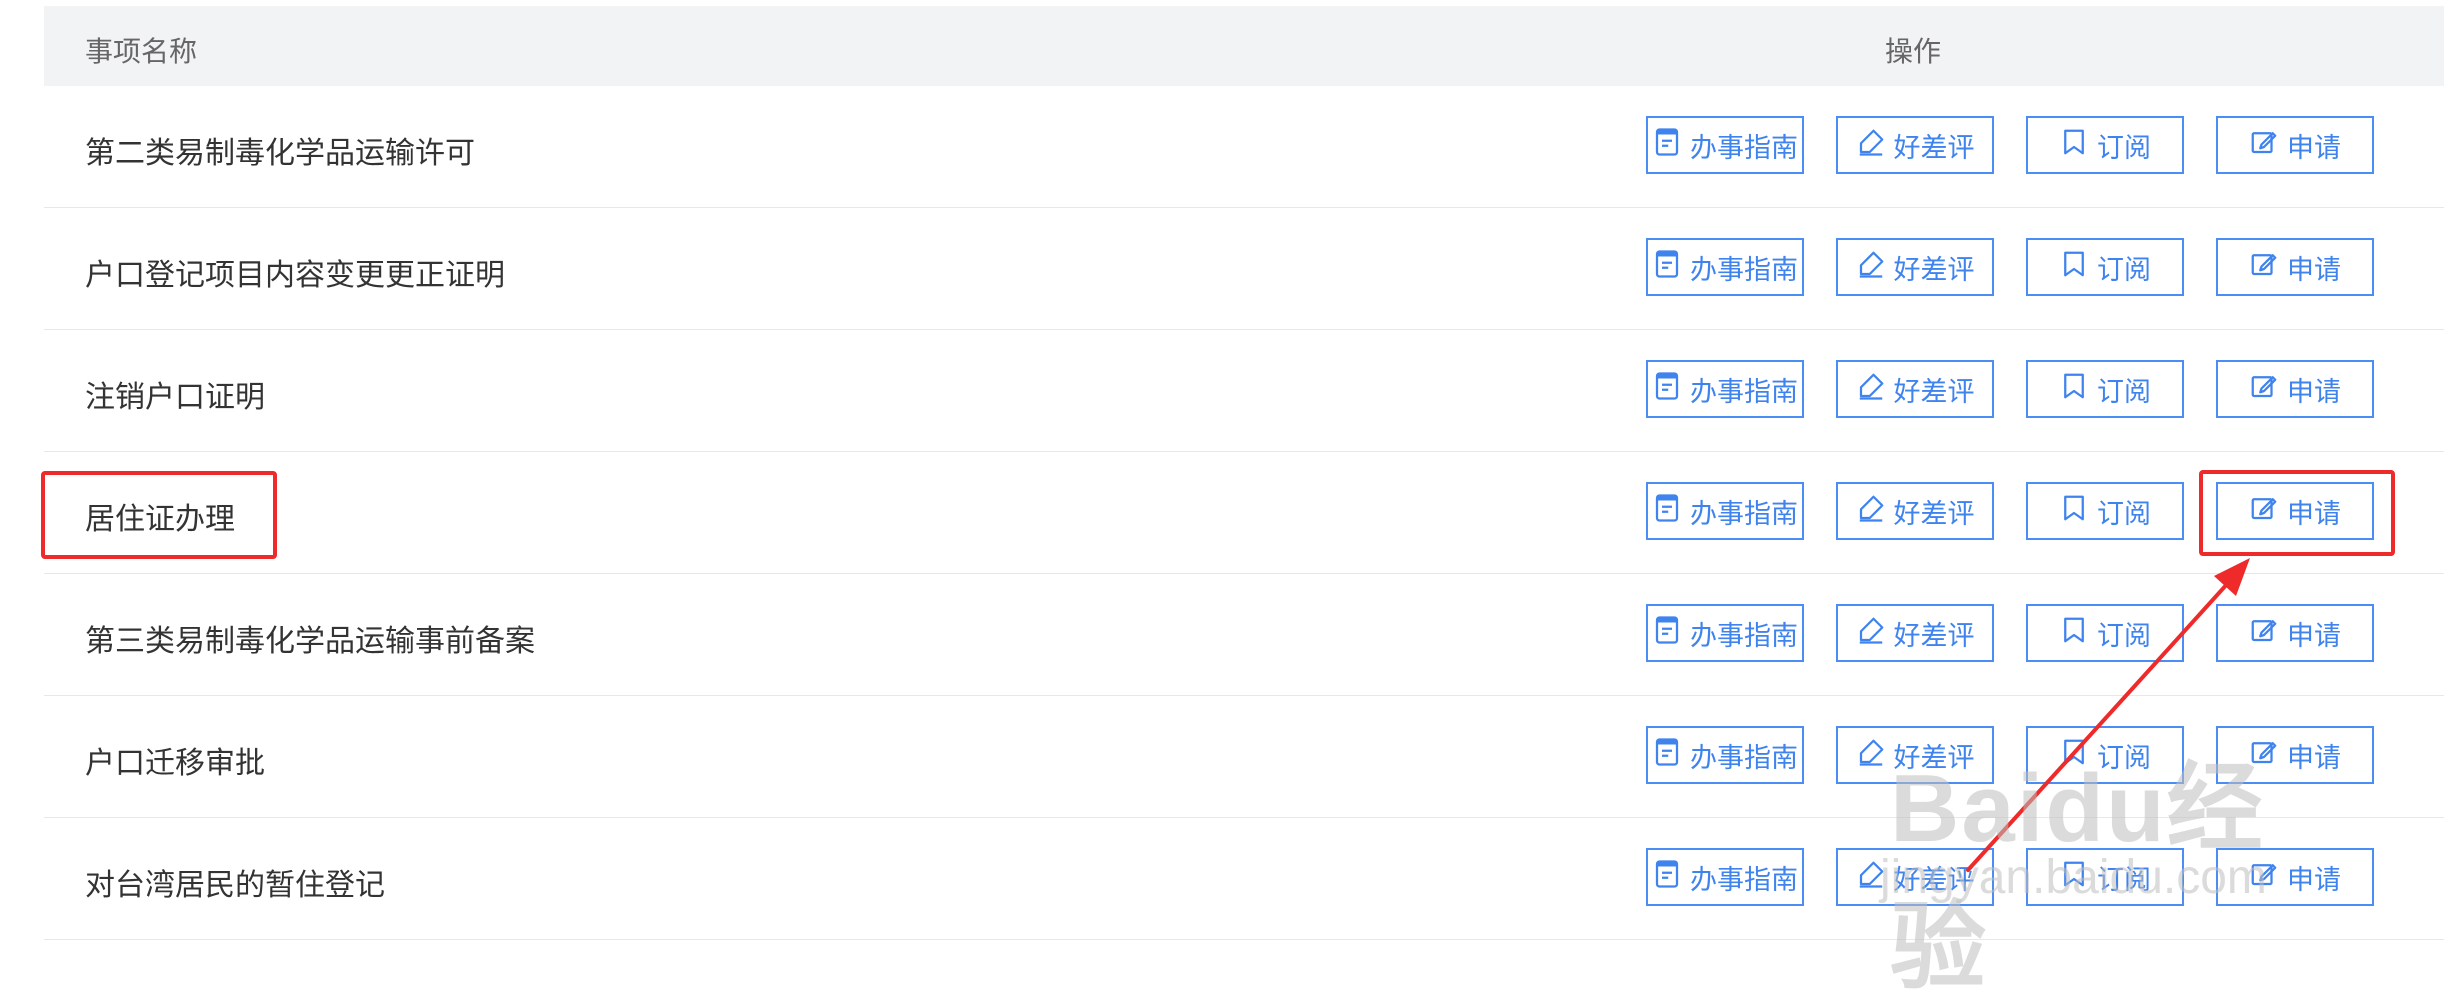 This screenshot has height=1008, width=2450. What do you see at coordinates (1913, 51) in the screenshot?
I see `header-operations: 操作` at bounding box center [1913, 51].